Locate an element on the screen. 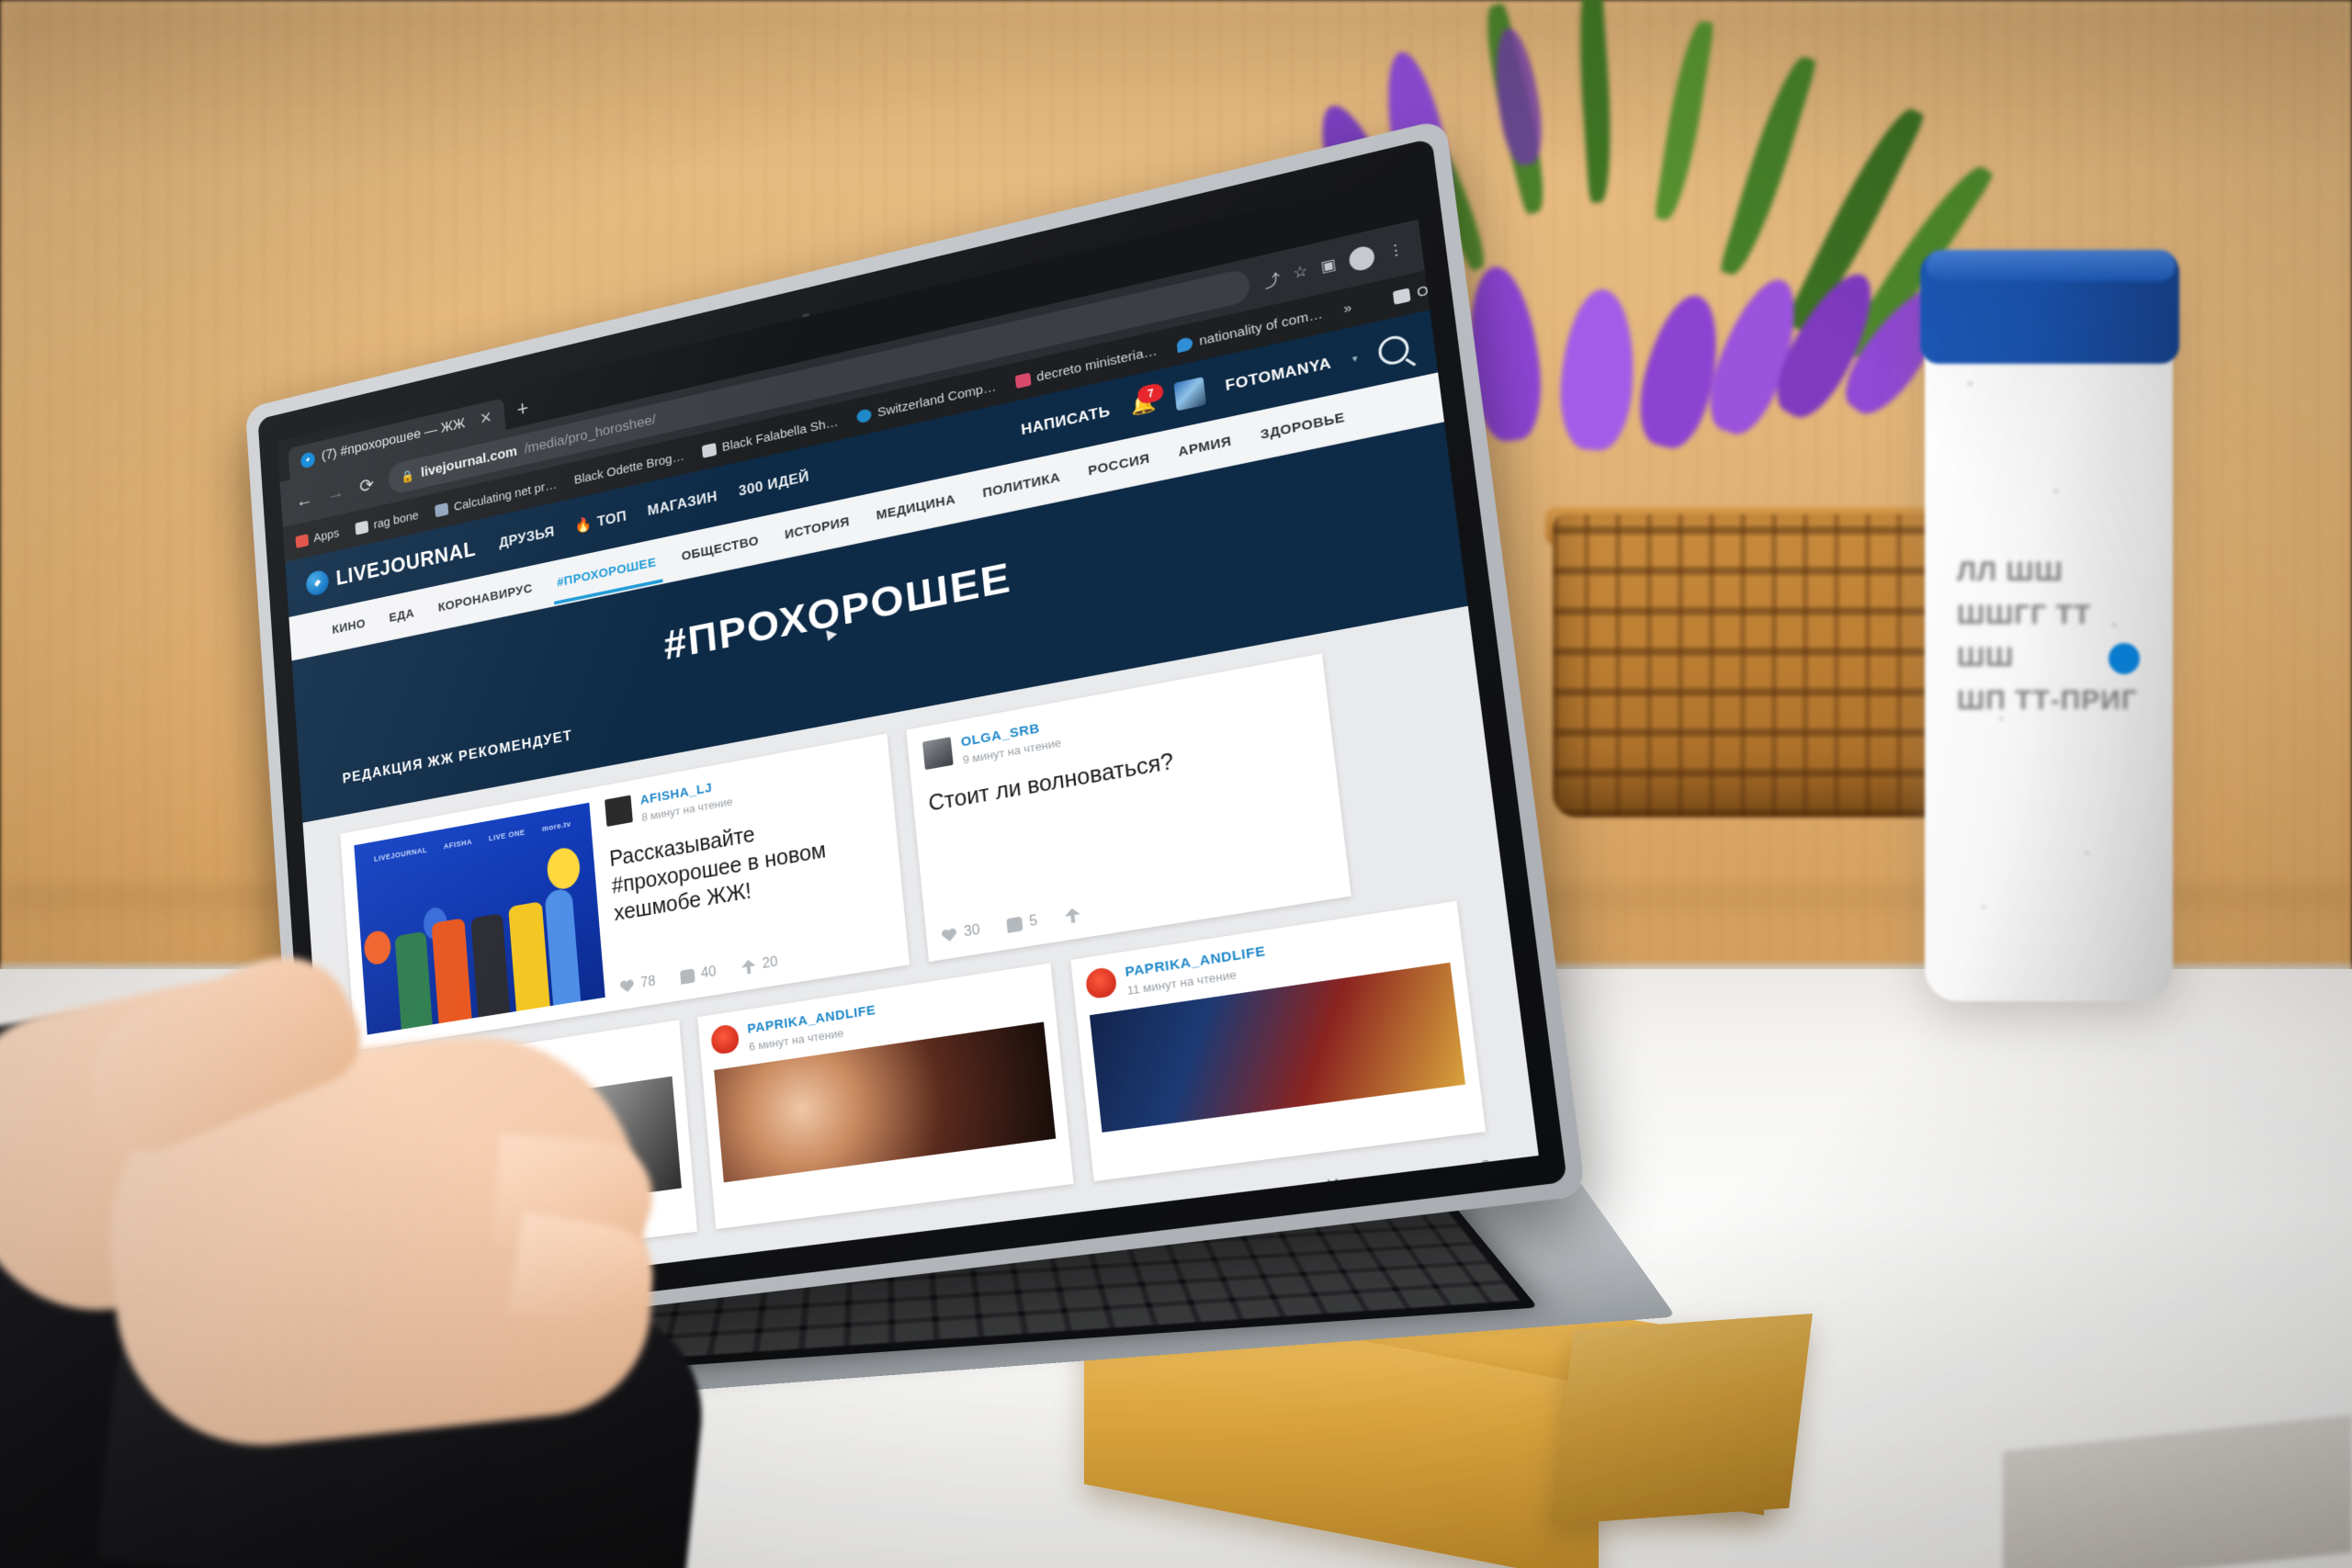 The image size is (2352, 1568). bookmarks-overflow-icon: » is located at coordinates (1347, 307).